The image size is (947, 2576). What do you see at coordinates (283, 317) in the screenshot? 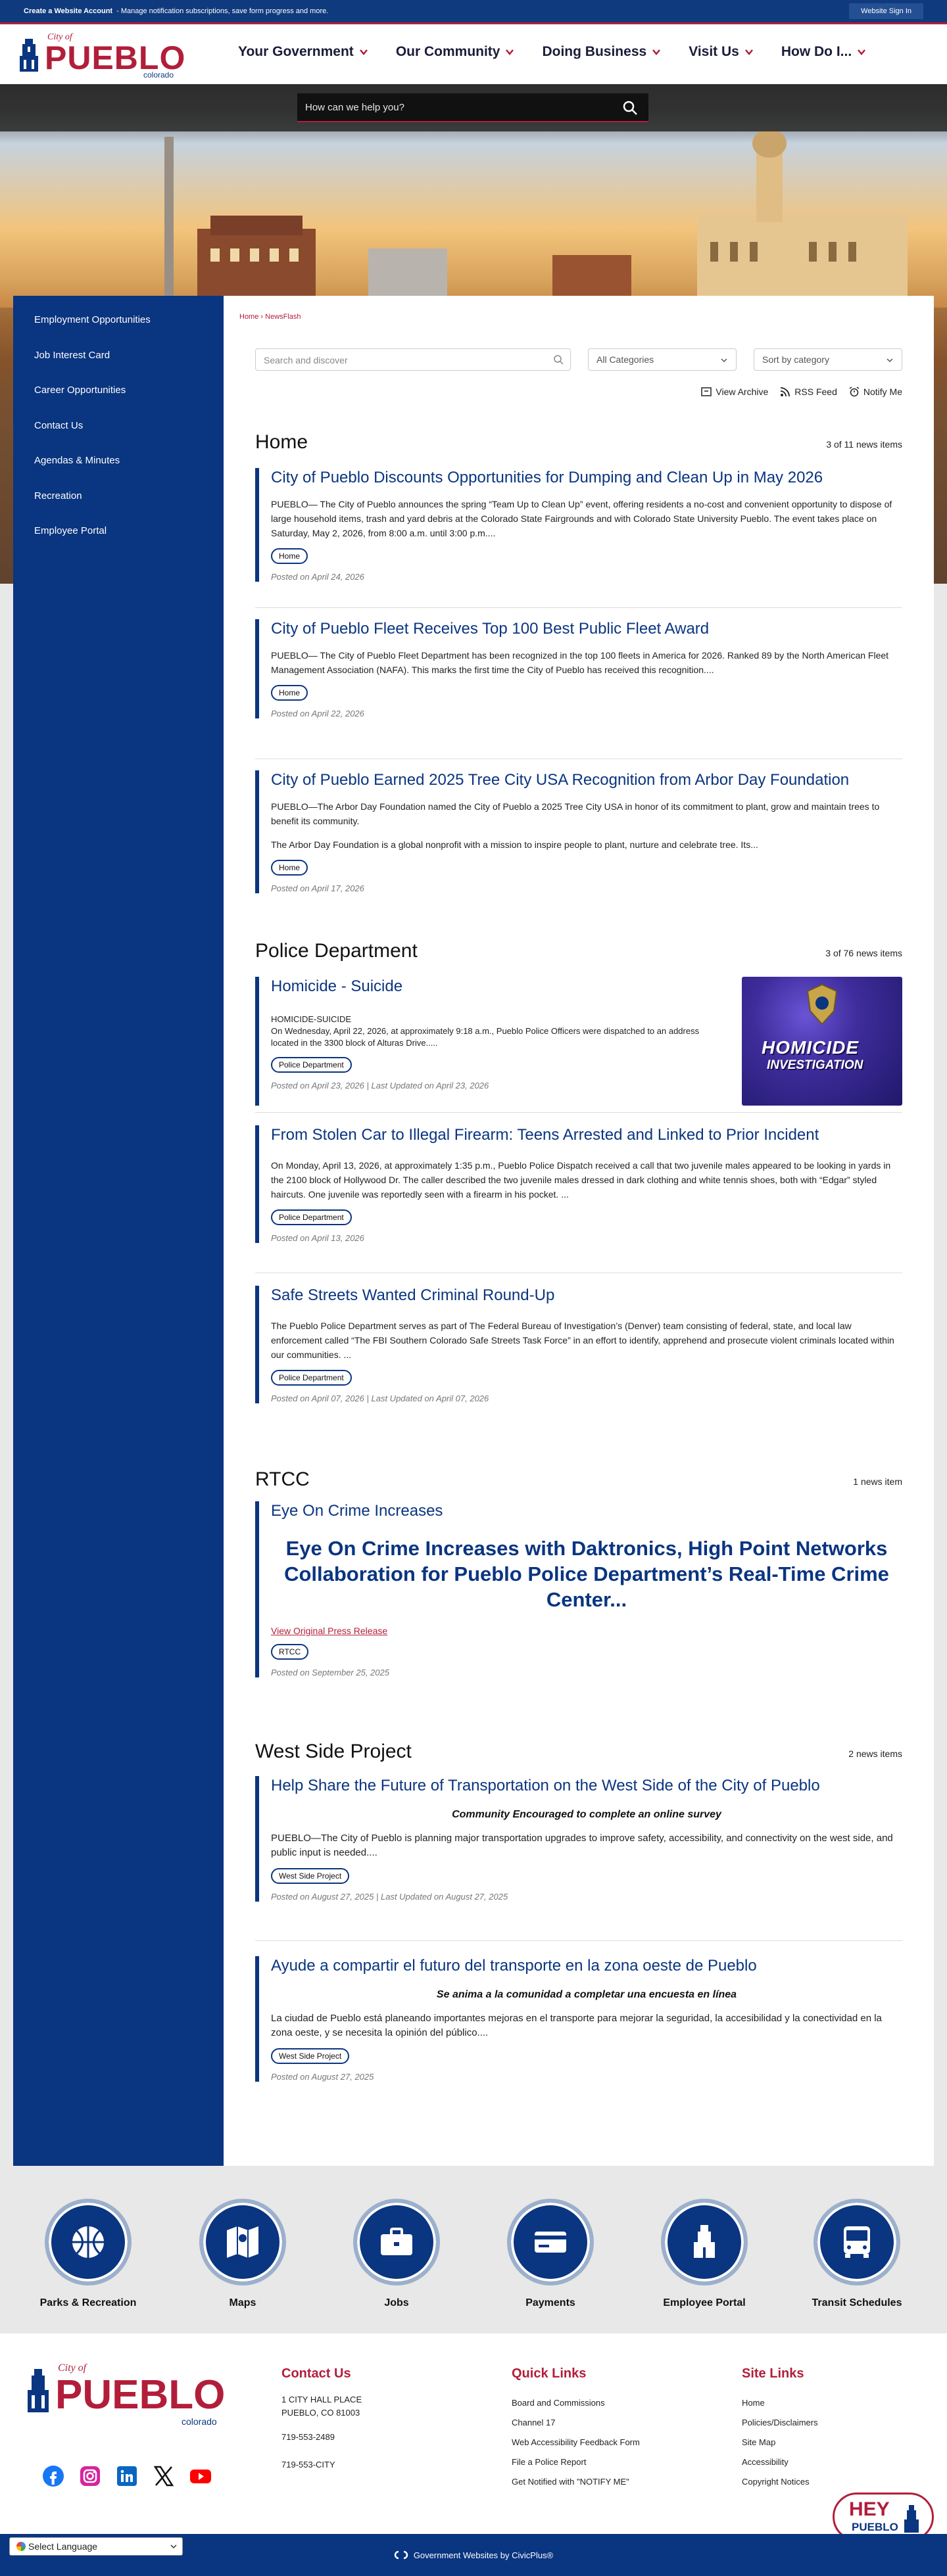
I see `breadcrumb-current: NewsFlash` at bounding box center [283, 317].